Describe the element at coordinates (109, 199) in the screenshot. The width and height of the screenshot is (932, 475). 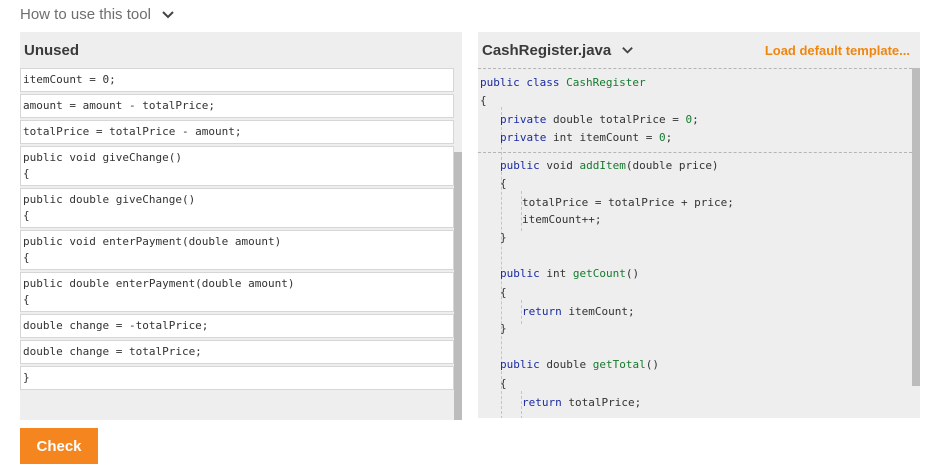
I see `code-text: public double giveChange()` at that location.